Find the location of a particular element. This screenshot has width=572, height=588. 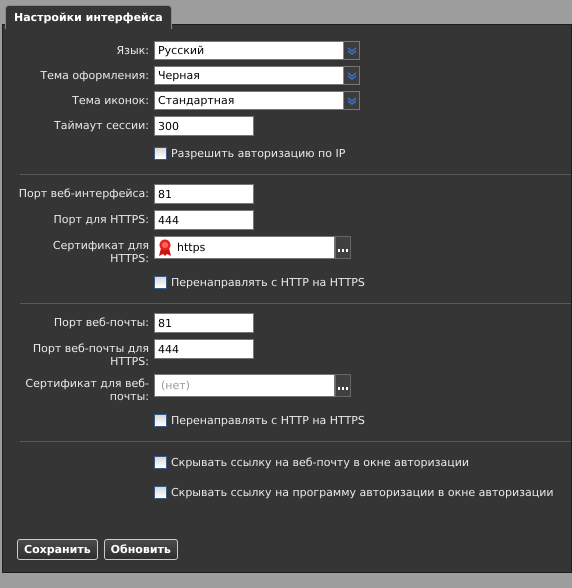

field-label: Таймаут сессии: is located at coordinates (101, 125).